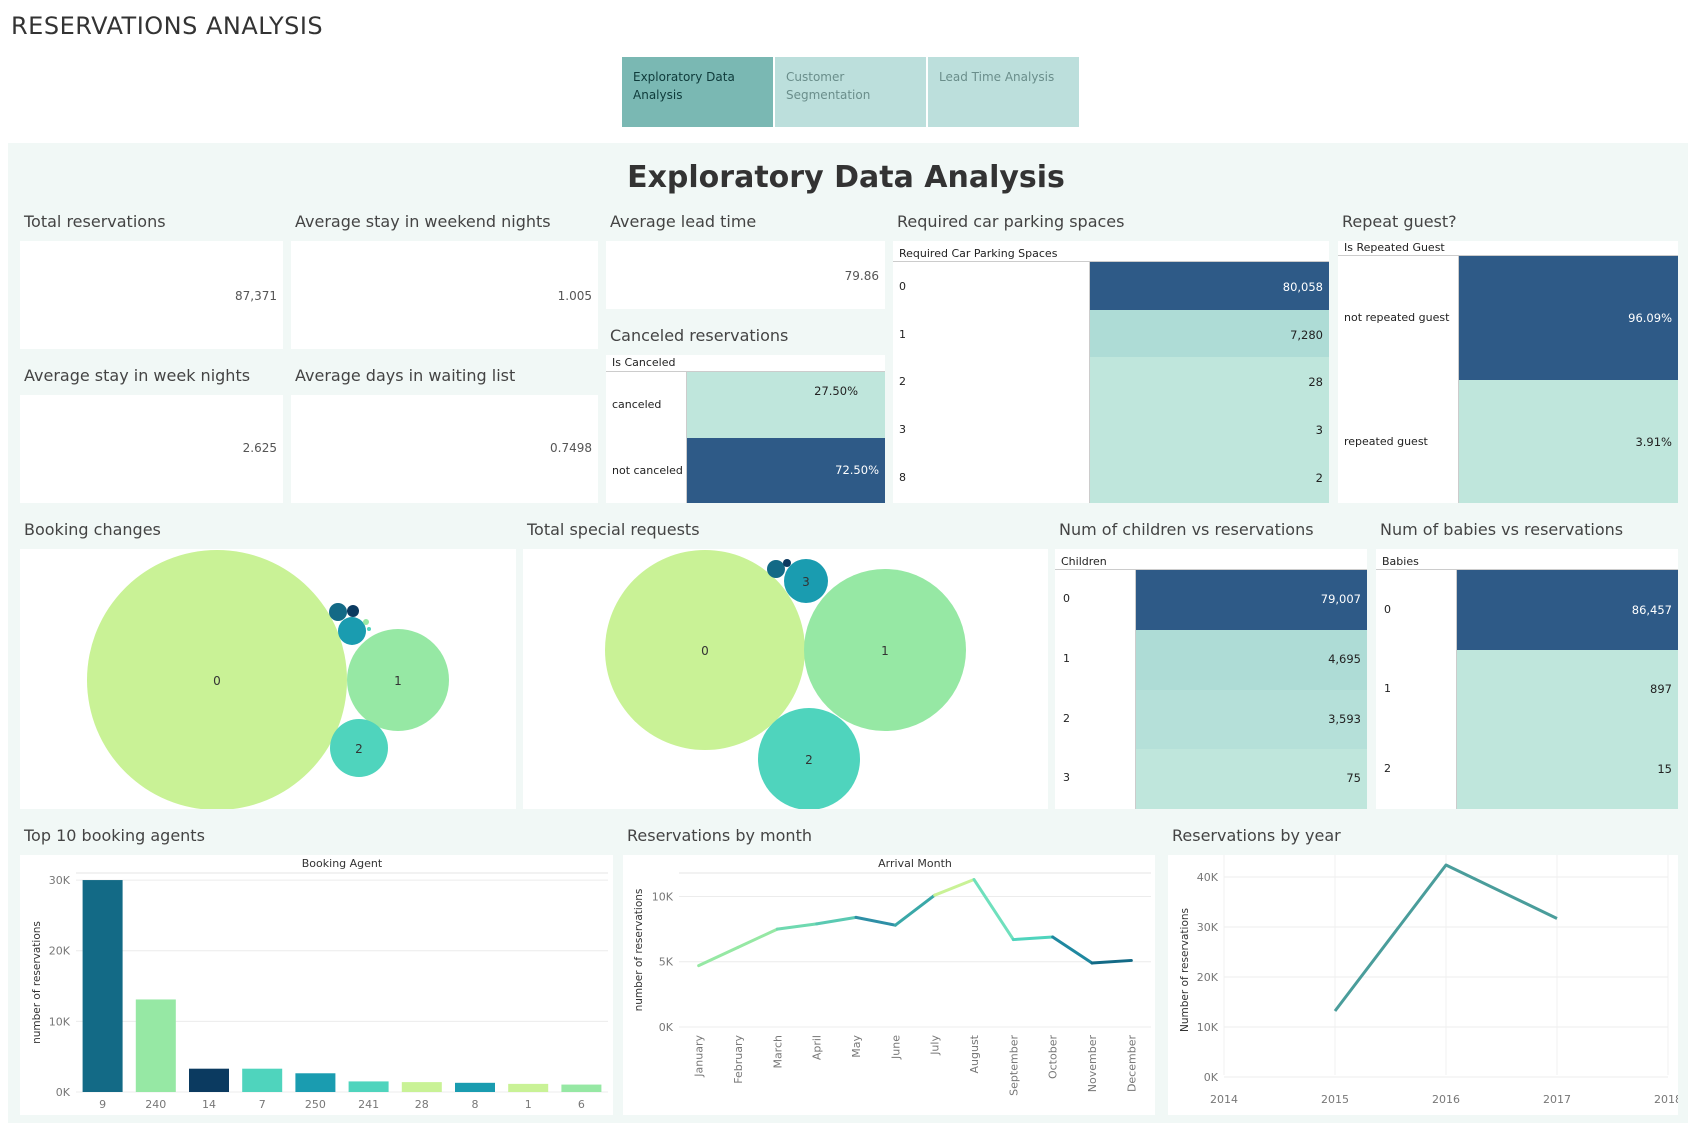  What do you see at coordinates (1340, 599) in the screenshot?
I see `children-row-value: 79,007` at bounding box center [1340, 599].